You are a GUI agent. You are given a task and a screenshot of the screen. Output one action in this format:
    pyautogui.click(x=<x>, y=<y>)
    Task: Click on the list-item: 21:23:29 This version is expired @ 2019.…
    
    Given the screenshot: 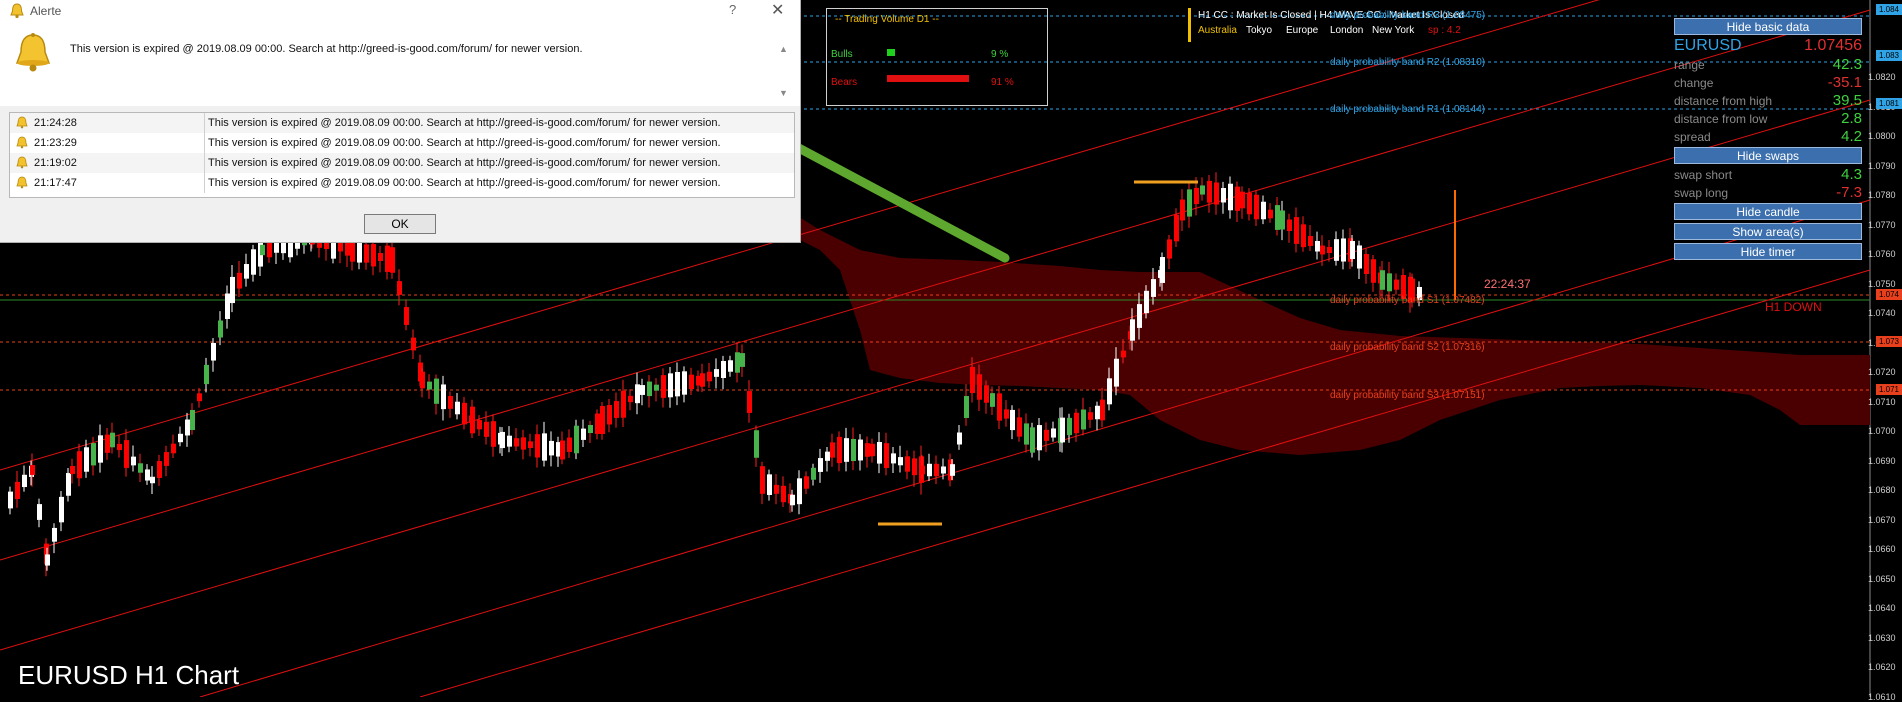 What is the action you would take?
    pyautogui.click(x=402, y=143)
    